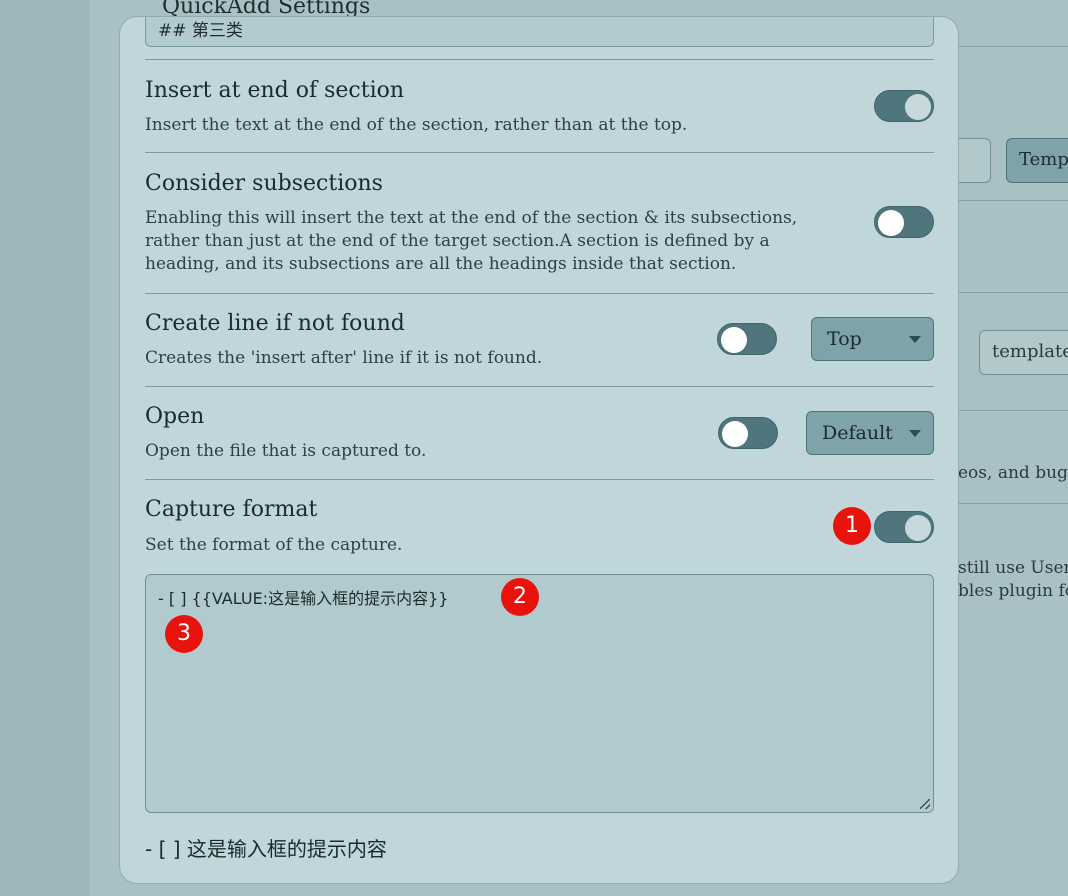 This screenshot has width=1068, height=896. I want to click on setting-name-insert-at-end: Insert at end of section, so click(275, 90).